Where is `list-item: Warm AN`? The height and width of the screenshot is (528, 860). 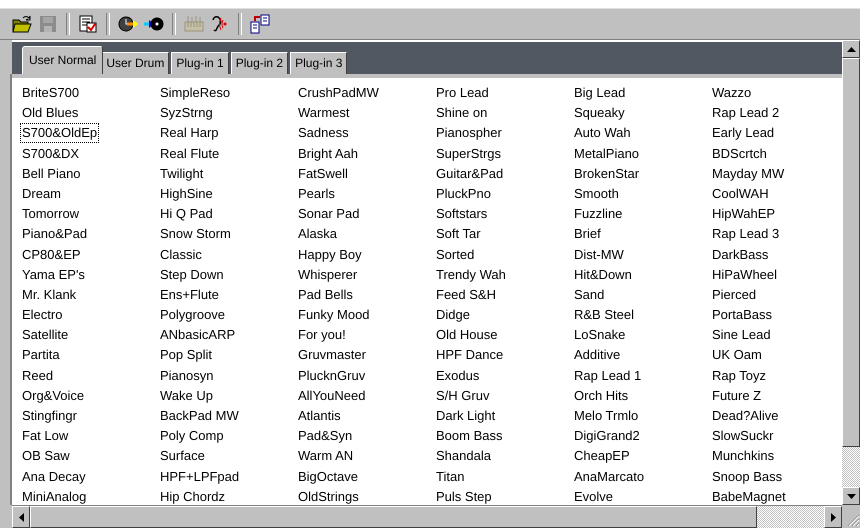 list-item: Warm AN is located at coordinates (326, 456).